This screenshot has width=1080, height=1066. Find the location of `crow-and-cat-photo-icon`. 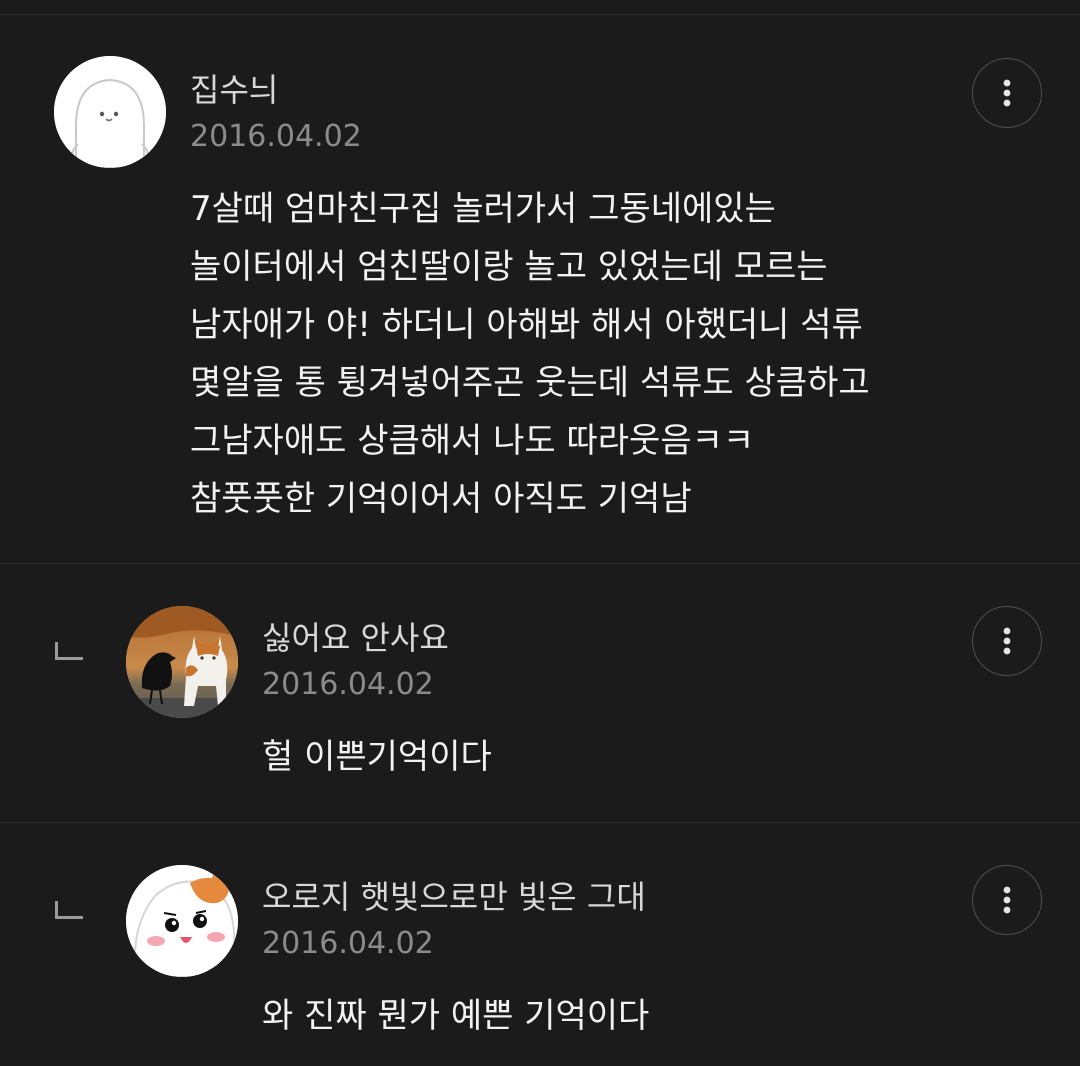

crow-and-cat-photo-icon is located at coordinates (182, 662).